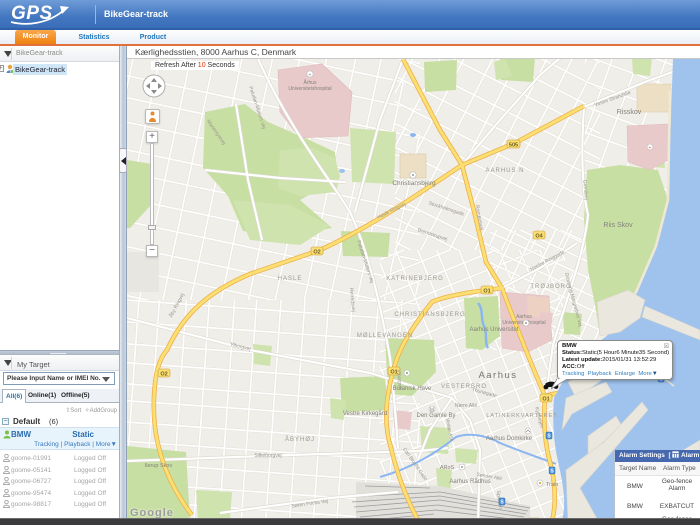  Describe the element at coordinates (432, 411) in the screenshot. I see `svg-text: M` at that location.